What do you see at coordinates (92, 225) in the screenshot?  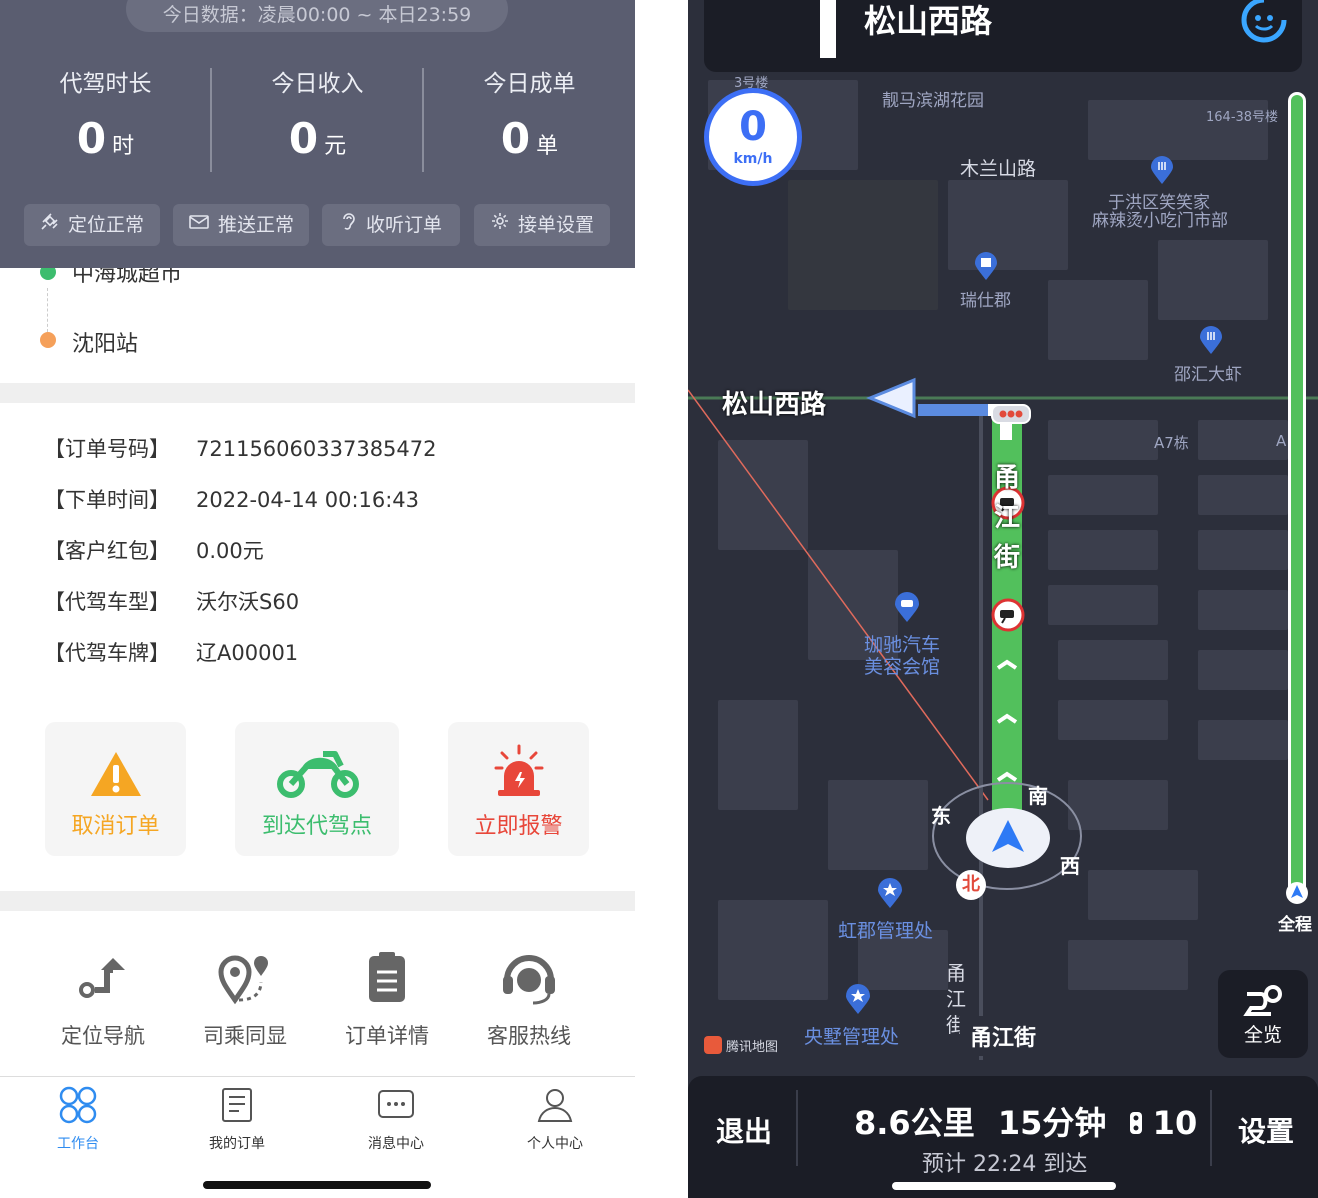 I see `chip-location-status: 定位正常` at bounding box center [92, 225].